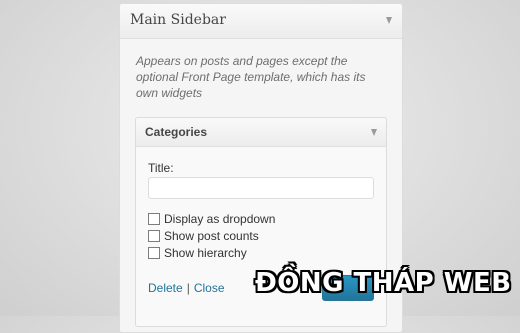  I want to click on post-counts-checkbox, so click(154, 236).